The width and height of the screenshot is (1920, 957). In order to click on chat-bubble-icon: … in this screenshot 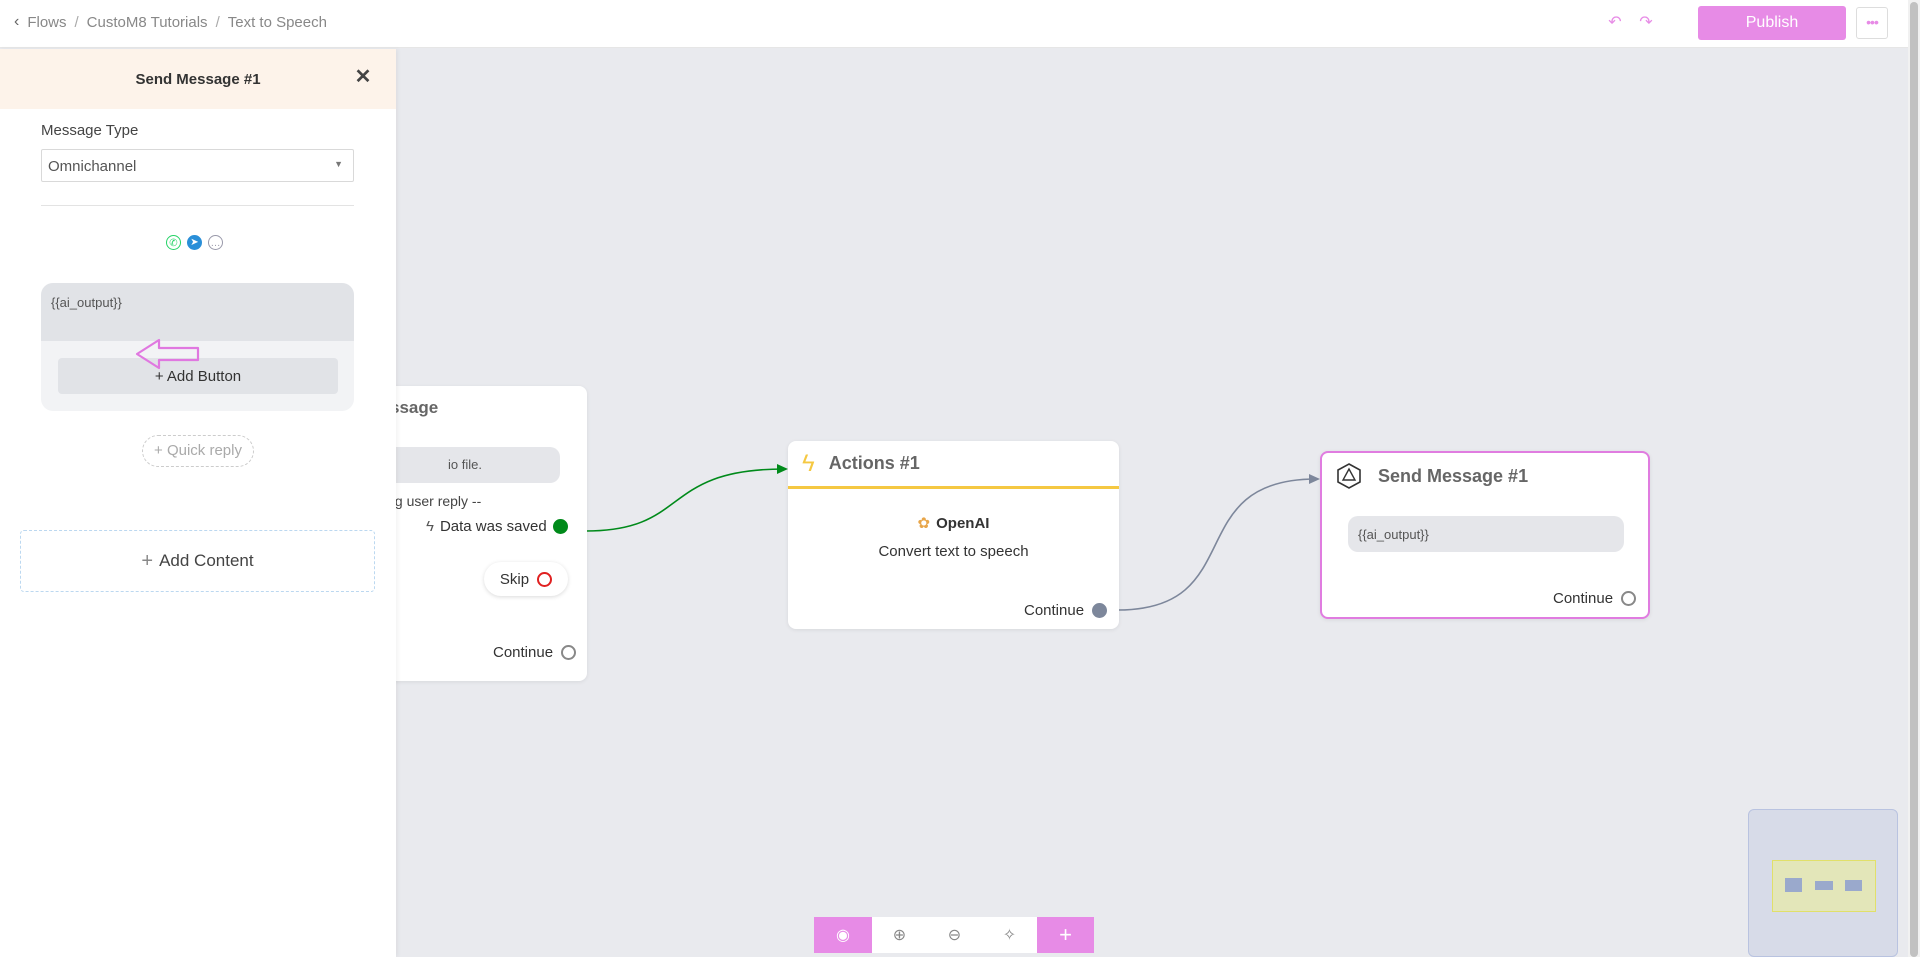, I will do `click(215, 242)`.